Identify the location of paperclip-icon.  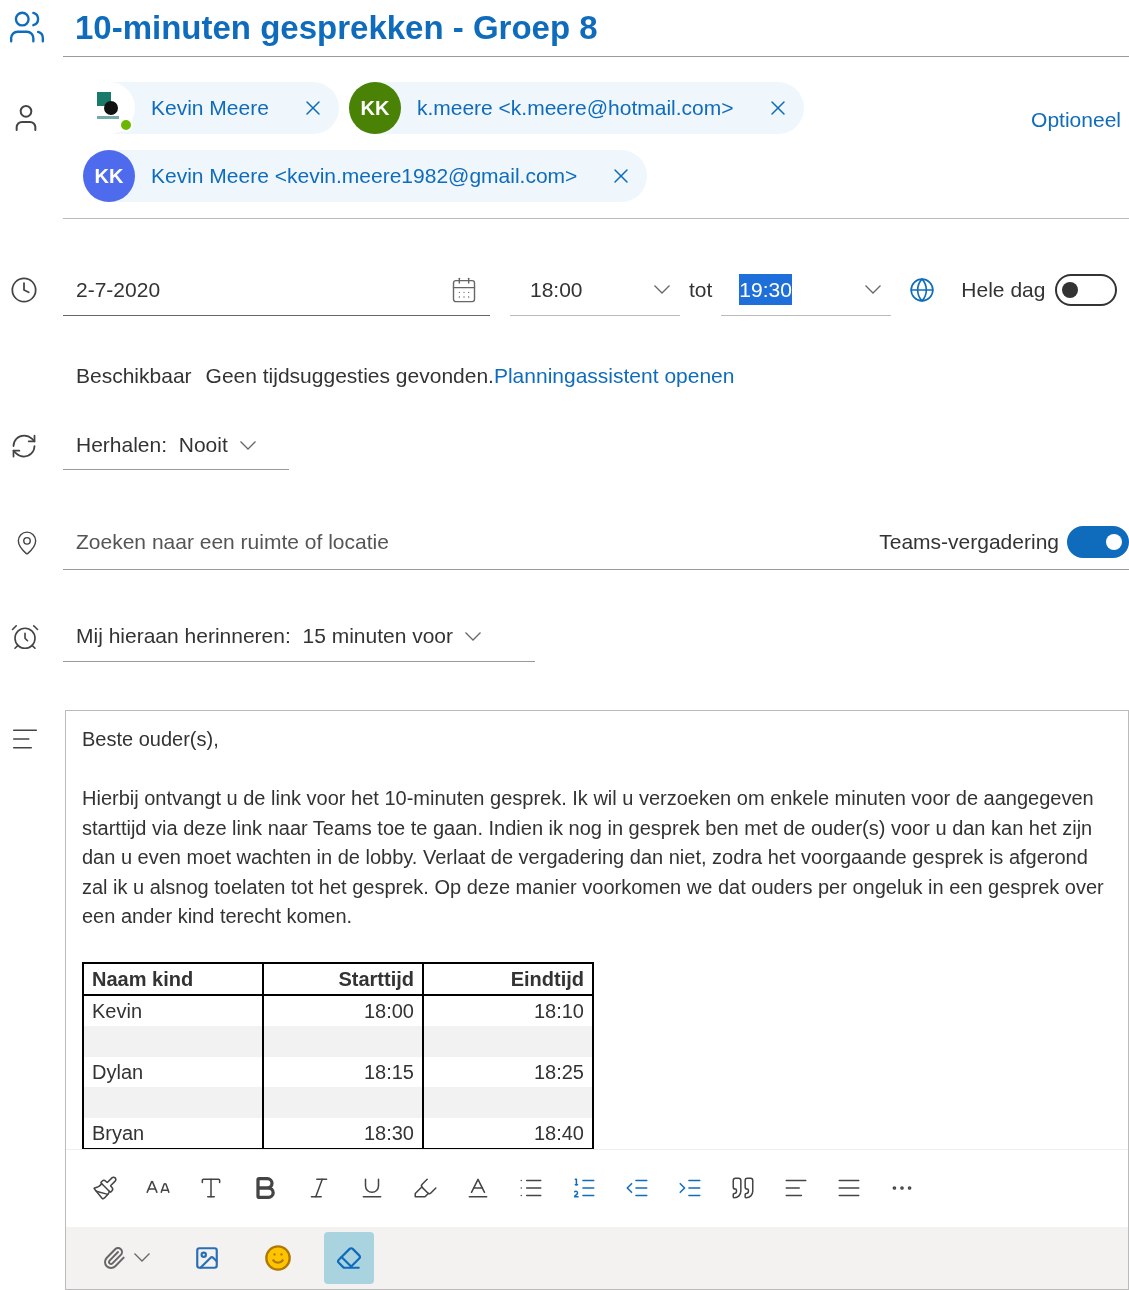
(114, 1257).